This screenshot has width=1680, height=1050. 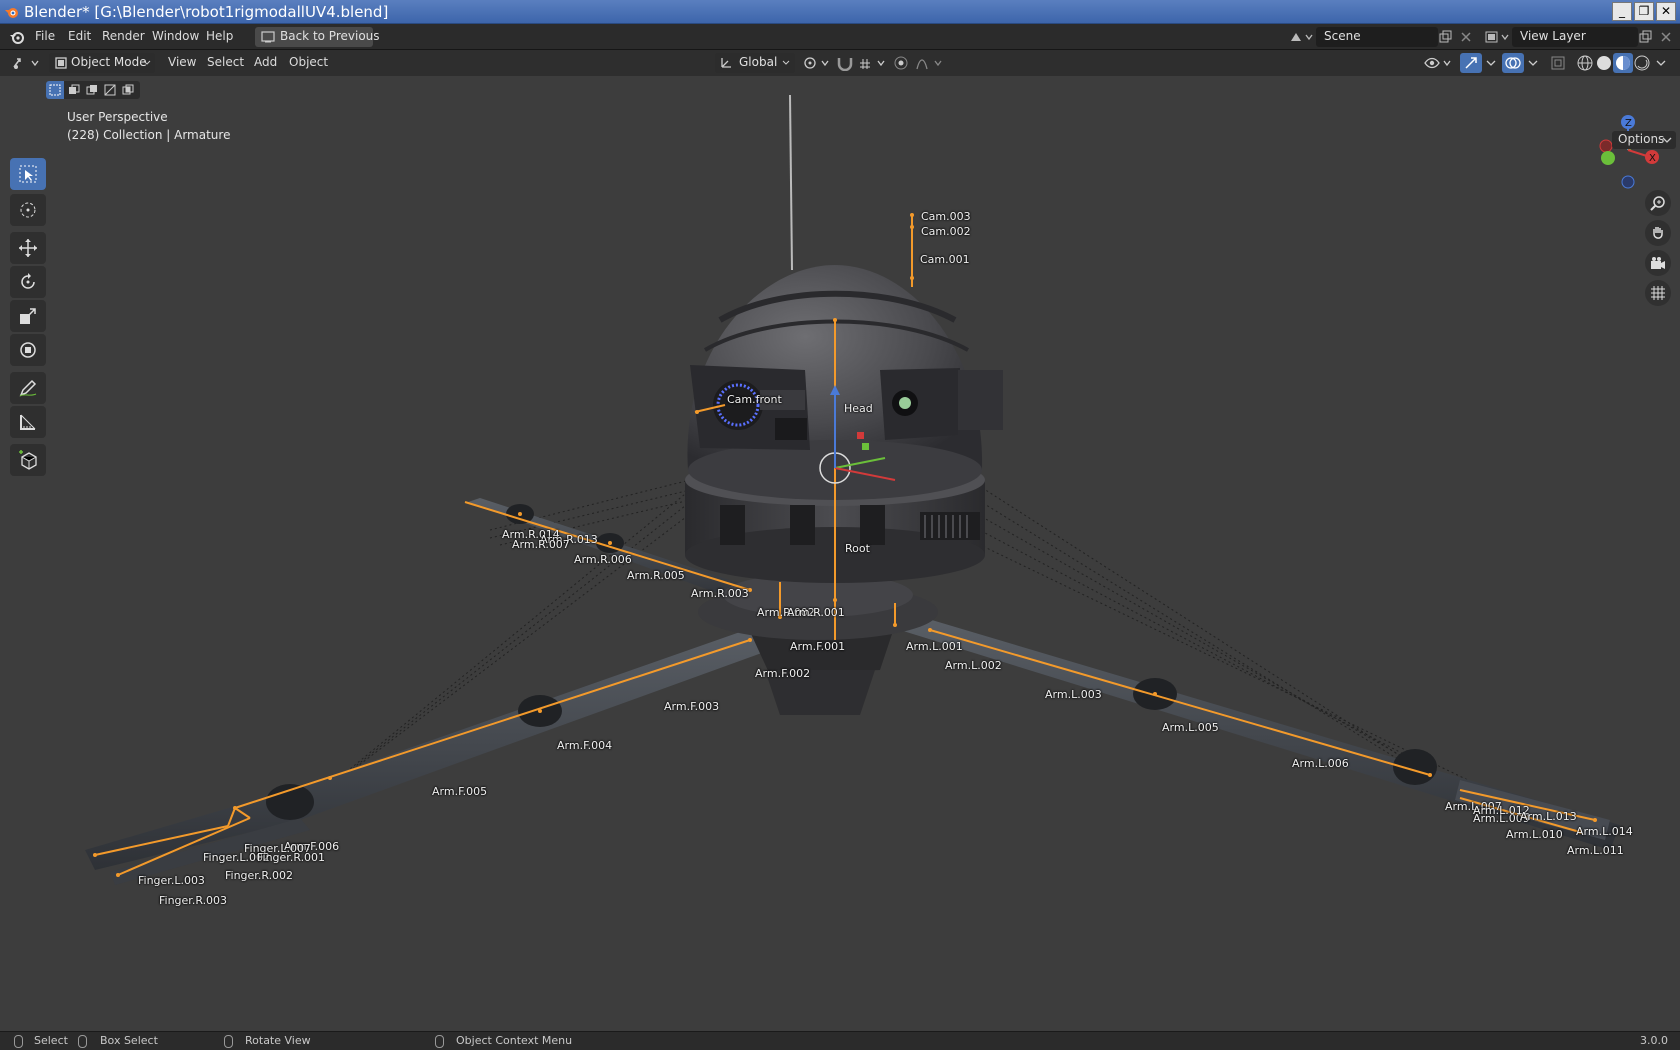 I want to click on viewport-perspective-label: User Perspective, so click(x=117, y=117).